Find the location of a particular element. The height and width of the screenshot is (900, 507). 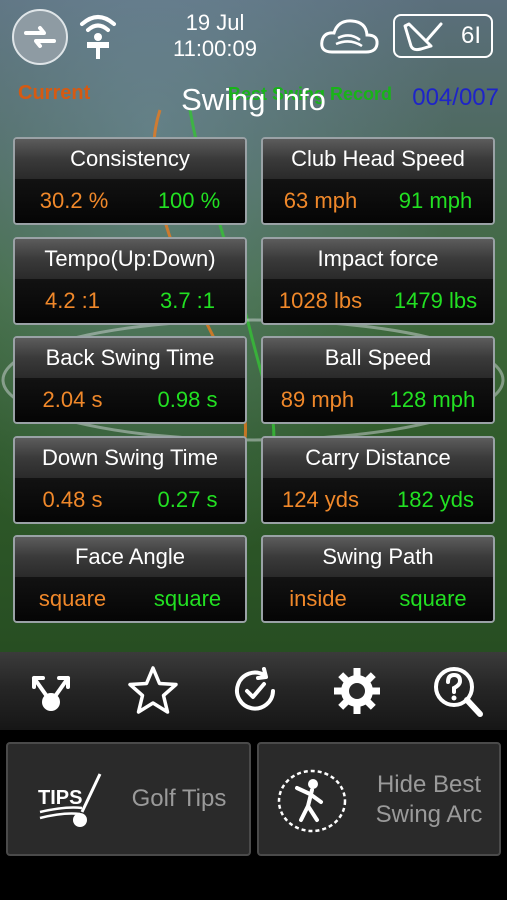

metric-current-value: 1028 lbs is located at coordinates (320, 300).